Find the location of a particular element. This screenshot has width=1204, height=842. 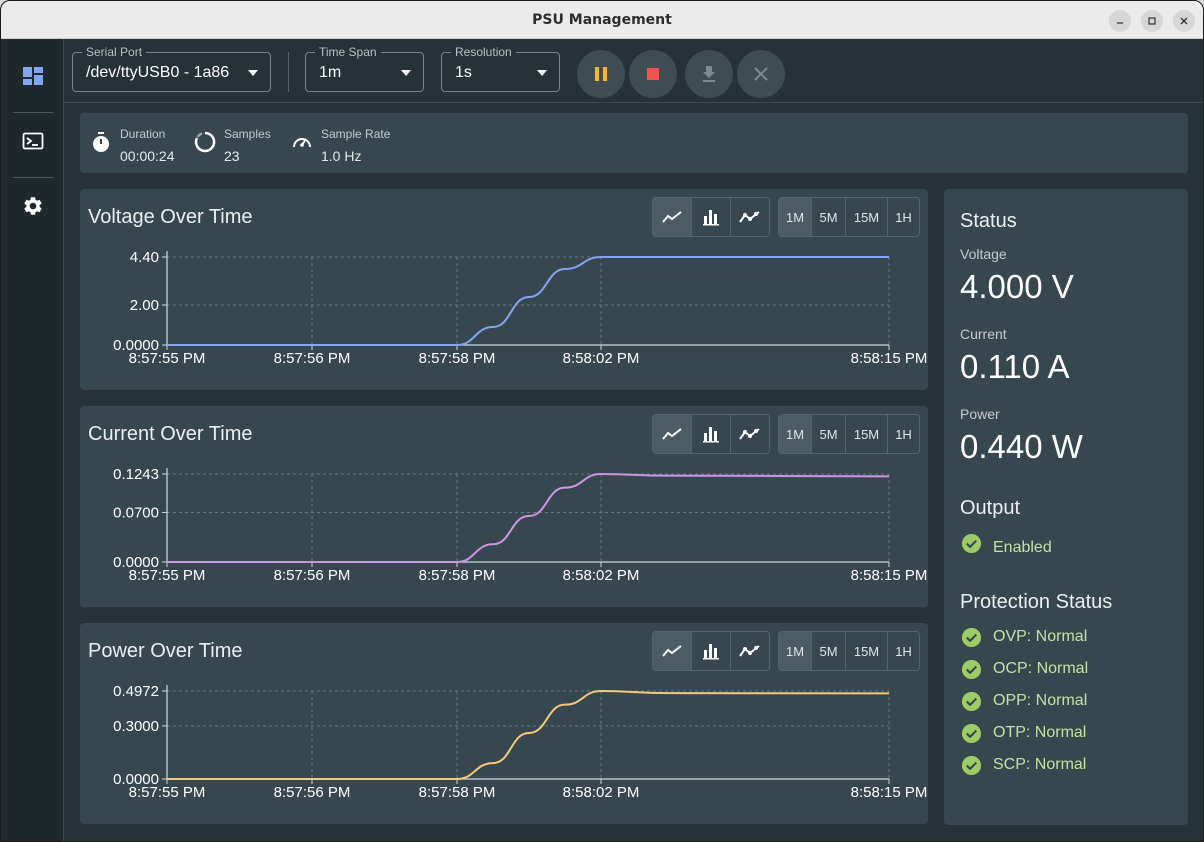

output-status: Enabled is located at coordinates (1006, 544).